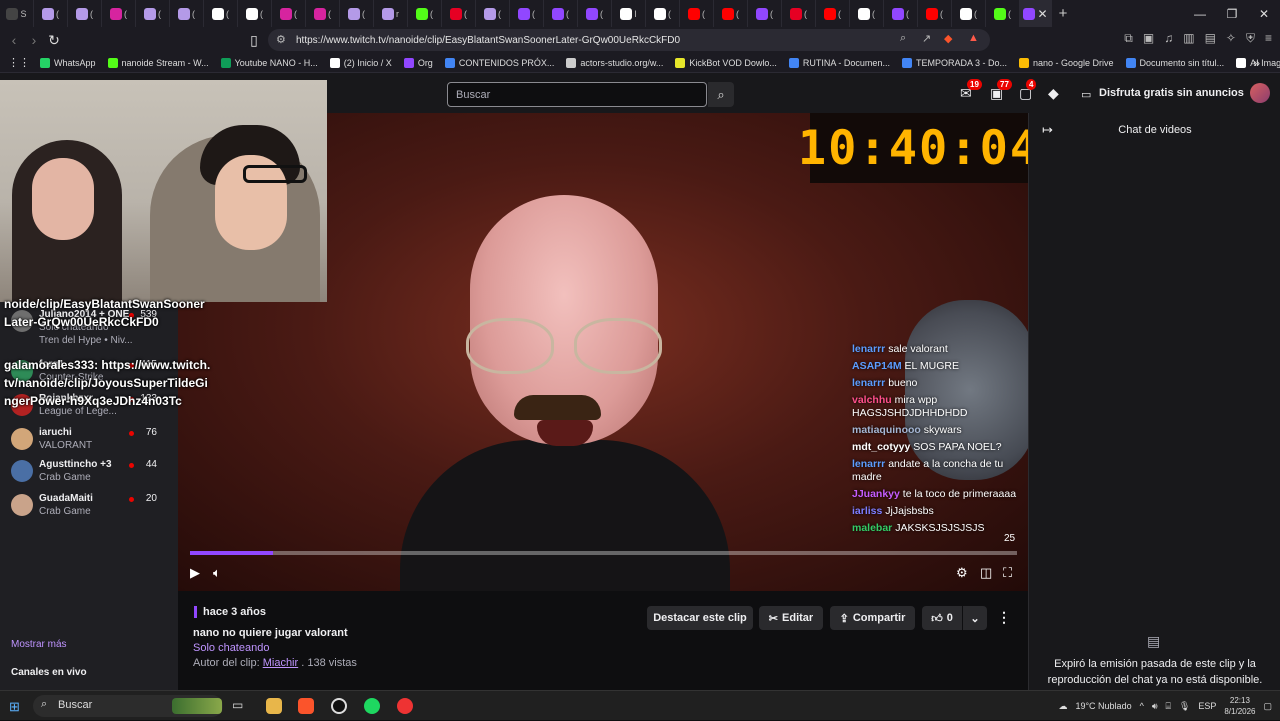 The width and height of the screenshot is (1280, 721). Describe the element at coordinates (1184, 706) in the screenshot. I see `mic-icon: 🎙︎` at that location.